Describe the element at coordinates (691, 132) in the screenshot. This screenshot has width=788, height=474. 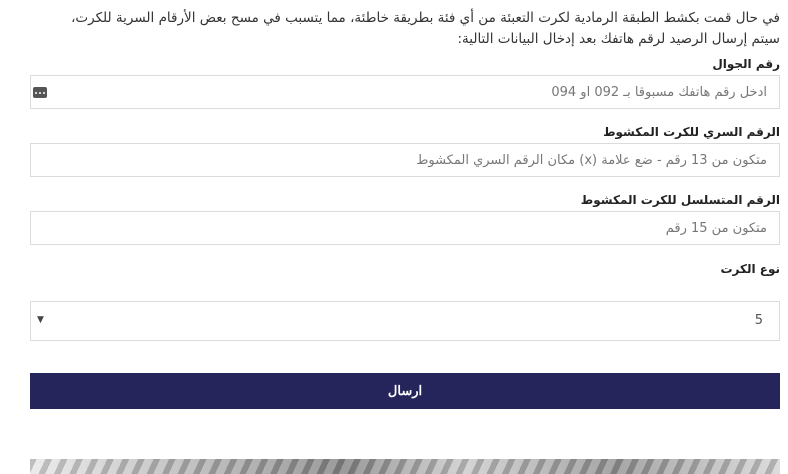
I see `pin-label: الرقم السري للكرت المكشوط` at that location.